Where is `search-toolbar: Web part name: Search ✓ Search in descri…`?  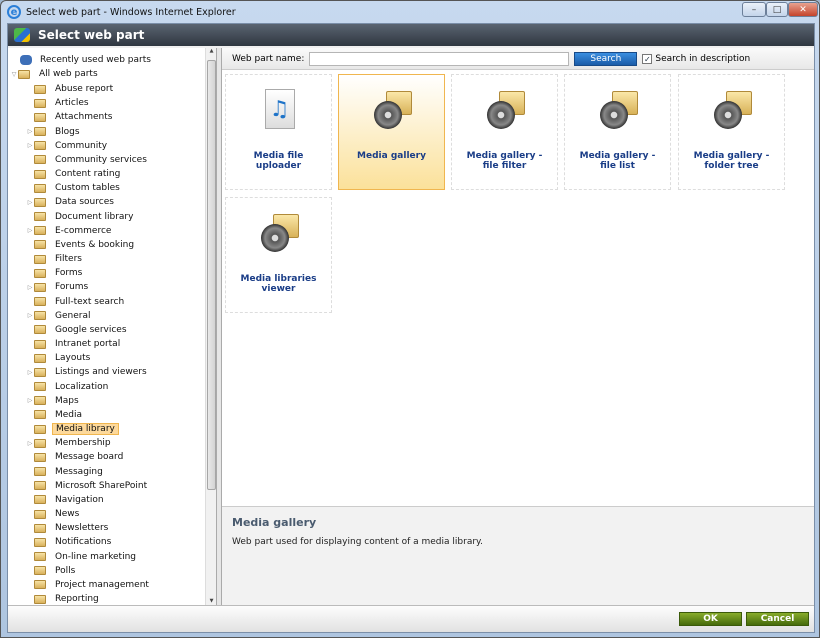
search-toolbar: Web part name: Search ✓ Search in descri… is located at coordinates (518, 59).